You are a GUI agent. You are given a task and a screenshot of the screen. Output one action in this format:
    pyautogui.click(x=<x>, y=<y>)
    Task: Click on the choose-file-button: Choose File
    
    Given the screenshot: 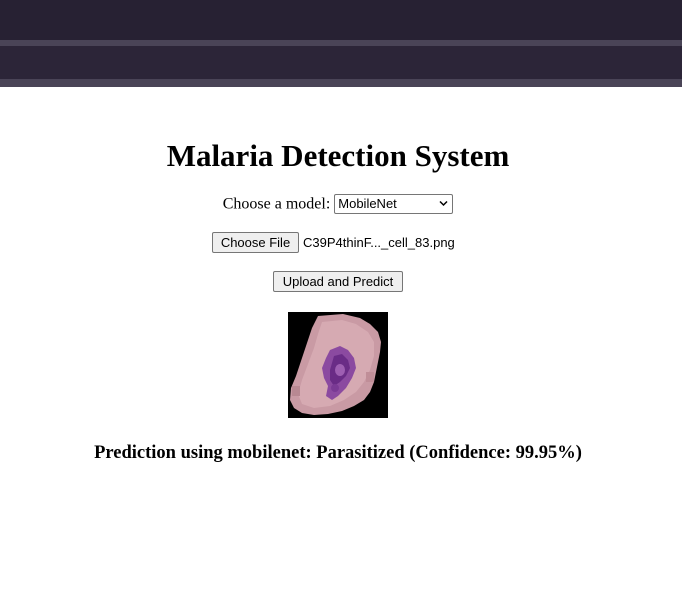 What is the action you would take?
    pyautogui.click(x=255, y=242)
    